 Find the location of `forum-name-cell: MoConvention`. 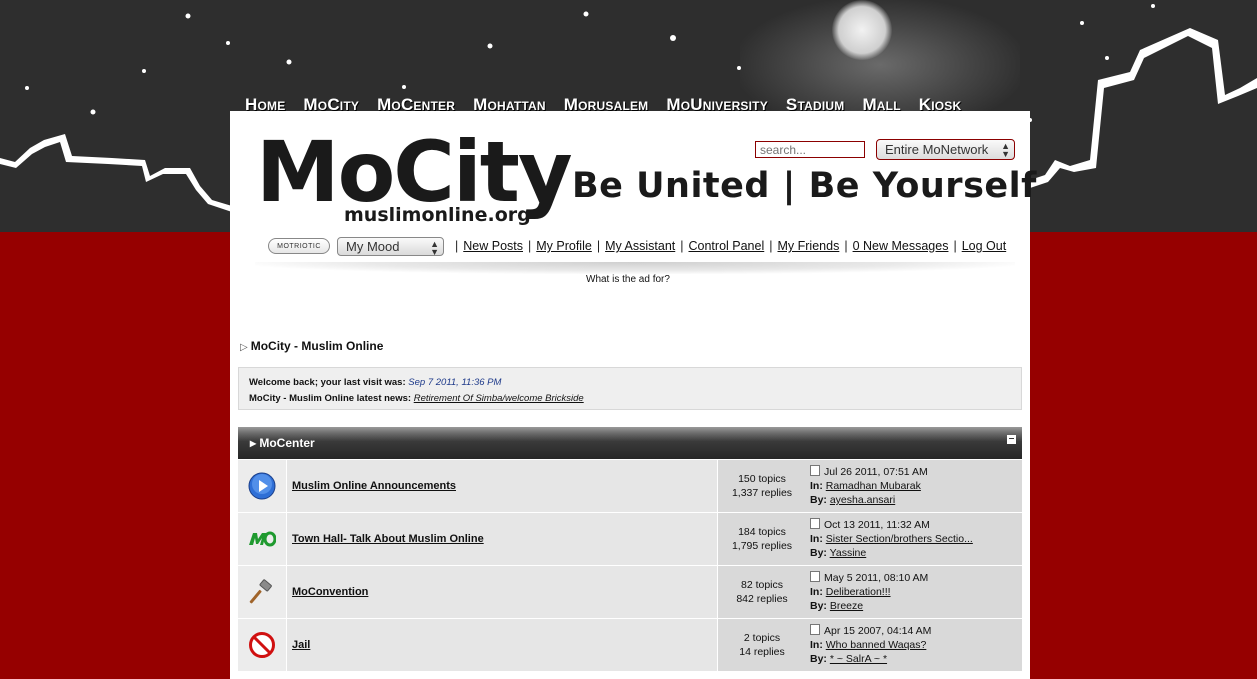

forum-name-cell: MoConvention is located at coordinates (502, 592).